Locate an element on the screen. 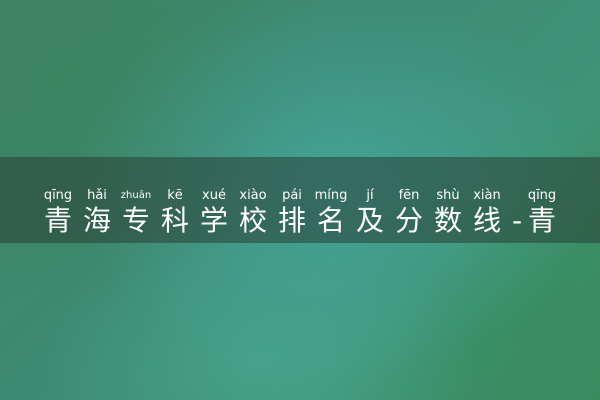 The image size is (600, 400). pinyin: pái is located at coordinates (292, 195).